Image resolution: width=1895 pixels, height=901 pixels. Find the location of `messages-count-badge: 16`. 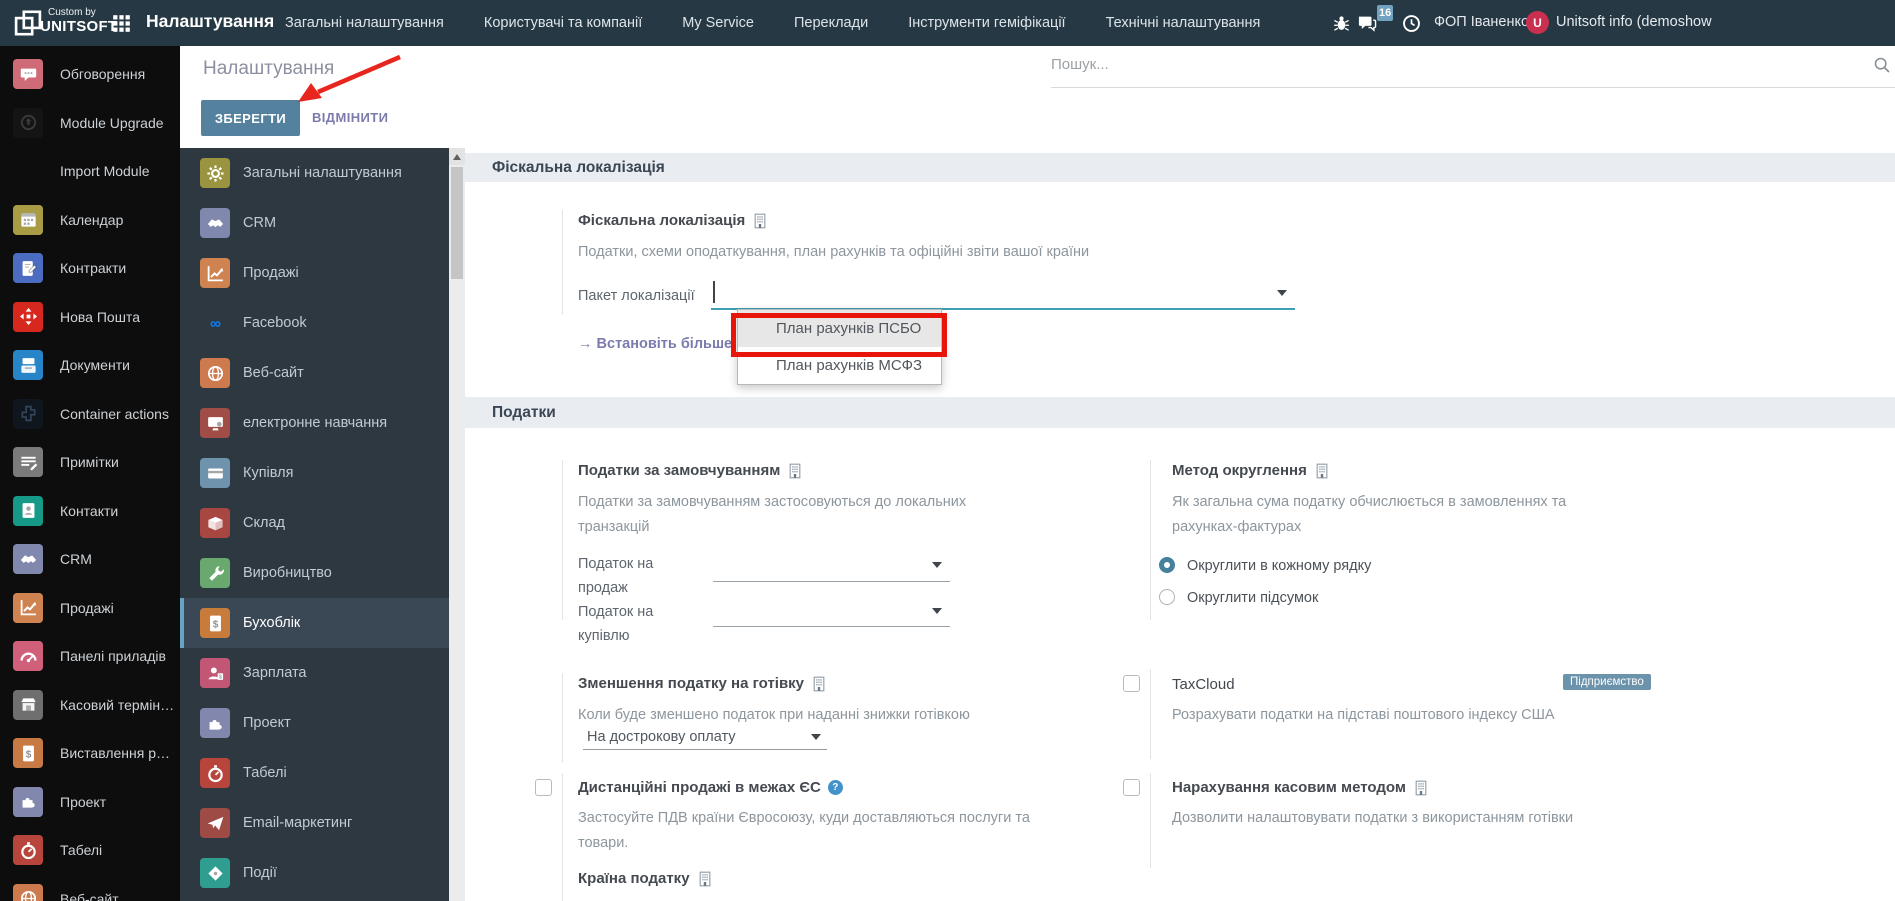

messages-count-badge: 16 is located at coordinates (1385, 13).